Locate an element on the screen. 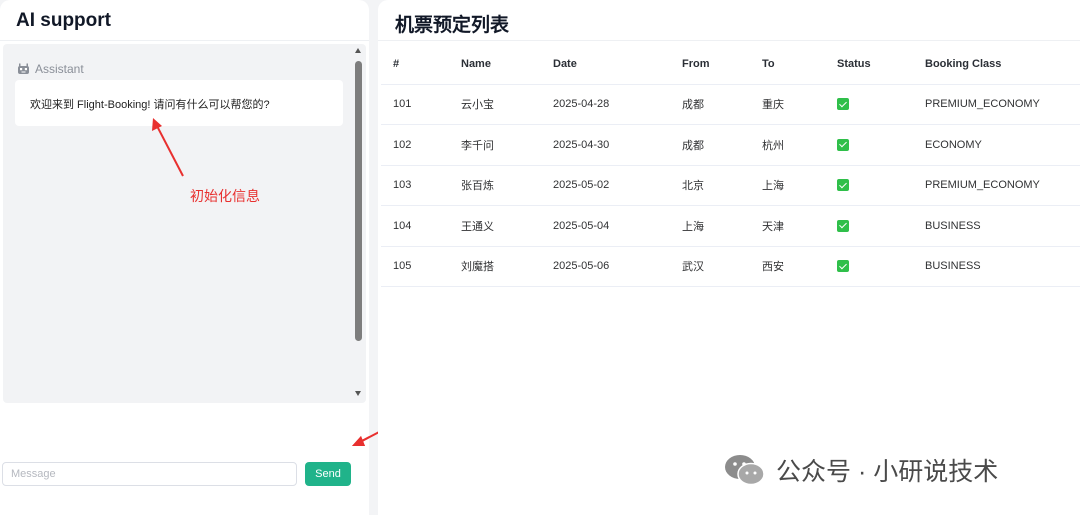  cell-name: 刘魔搭 is located at coordinates (495, 266).